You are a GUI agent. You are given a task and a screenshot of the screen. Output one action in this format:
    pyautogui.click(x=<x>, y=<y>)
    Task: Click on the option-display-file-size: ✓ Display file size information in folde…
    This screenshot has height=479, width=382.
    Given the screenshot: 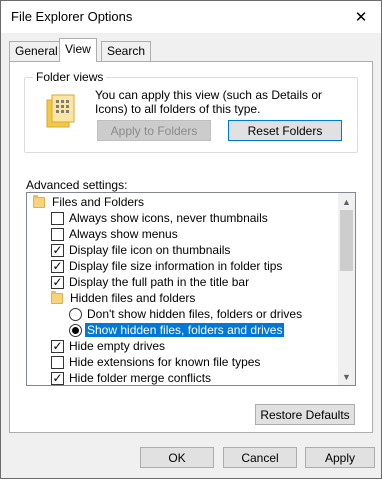 What is the action you would take?
    pyautogui.click(x=166, y=266)
    